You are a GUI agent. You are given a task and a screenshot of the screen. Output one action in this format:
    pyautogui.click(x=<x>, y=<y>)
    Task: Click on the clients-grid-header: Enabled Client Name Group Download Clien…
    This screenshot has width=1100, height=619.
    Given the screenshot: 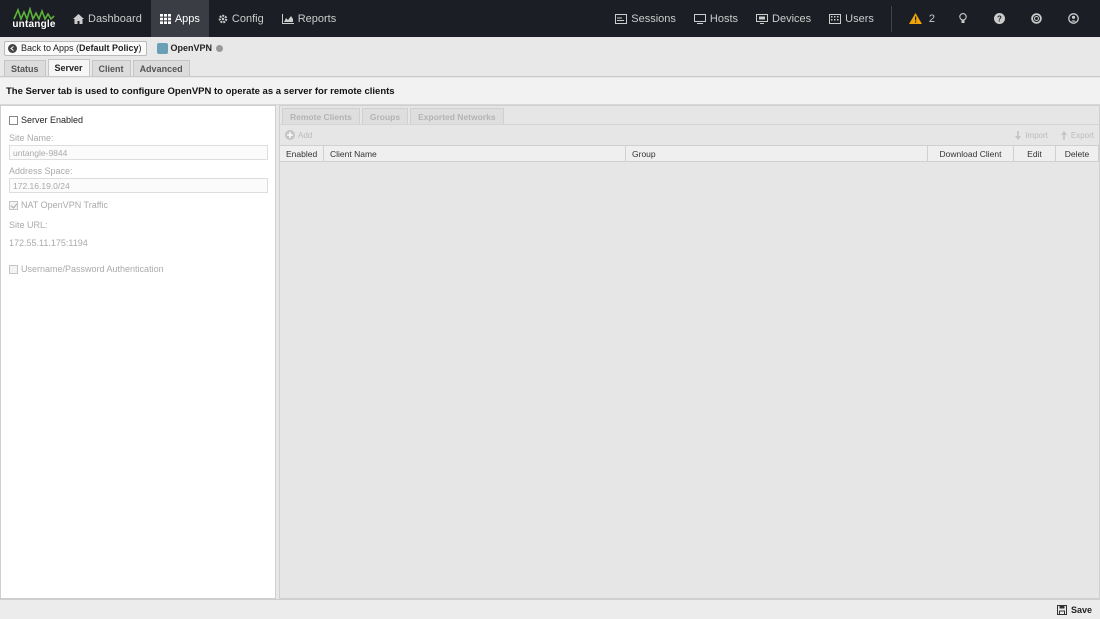 What is the action you would take?
    pyautogui.click(x=689, y=153)
    